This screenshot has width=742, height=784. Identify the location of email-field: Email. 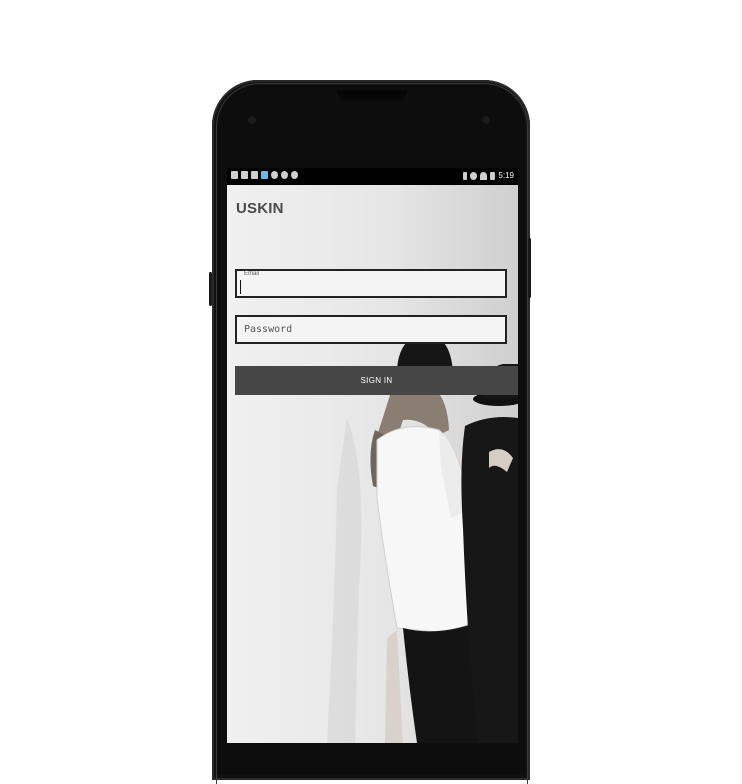
(371, 283).